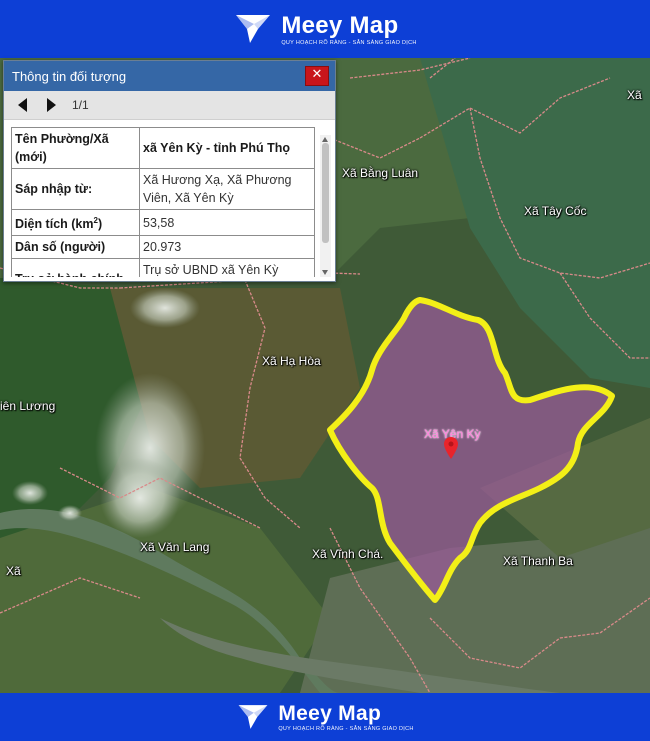 The height and width of the screenshot is (741, 650). Describe the element at coordinates (13, 571) in the screenshot. I see `map-label-bottom-left: Xã` at that location.